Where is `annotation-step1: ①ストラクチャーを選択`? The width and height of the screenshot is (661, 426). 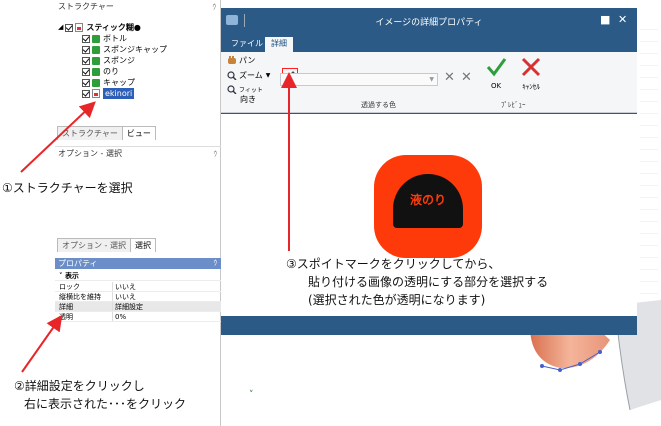
annotation-step1: ①ストラクチャーを選択 is located at coordinates (67, 188).